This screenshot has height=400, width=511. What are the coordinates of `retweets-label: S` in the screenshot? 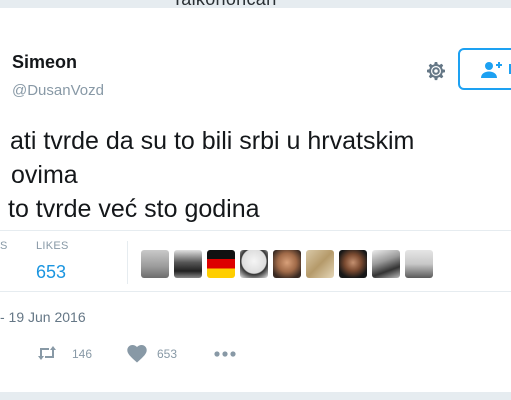 It's located at (4, 246).